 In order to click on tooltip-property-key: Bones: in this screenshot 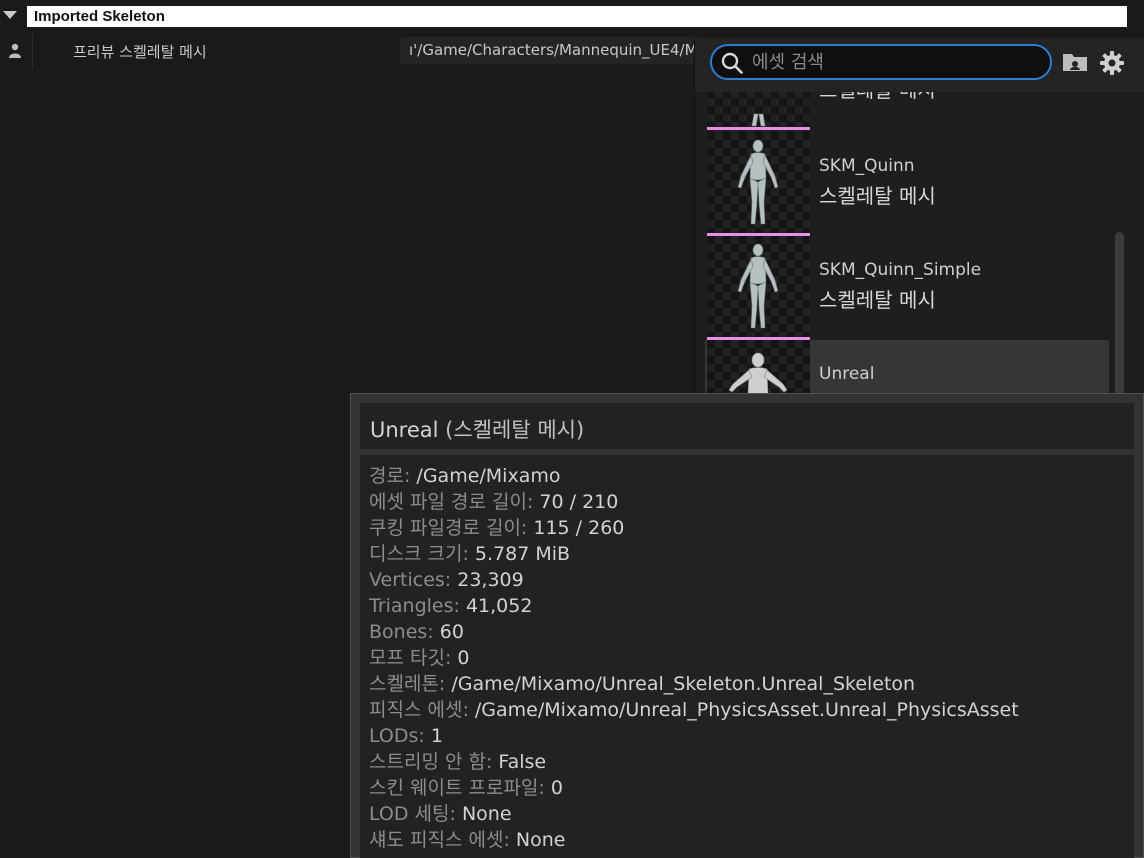, I will do `click(401, 632)`.